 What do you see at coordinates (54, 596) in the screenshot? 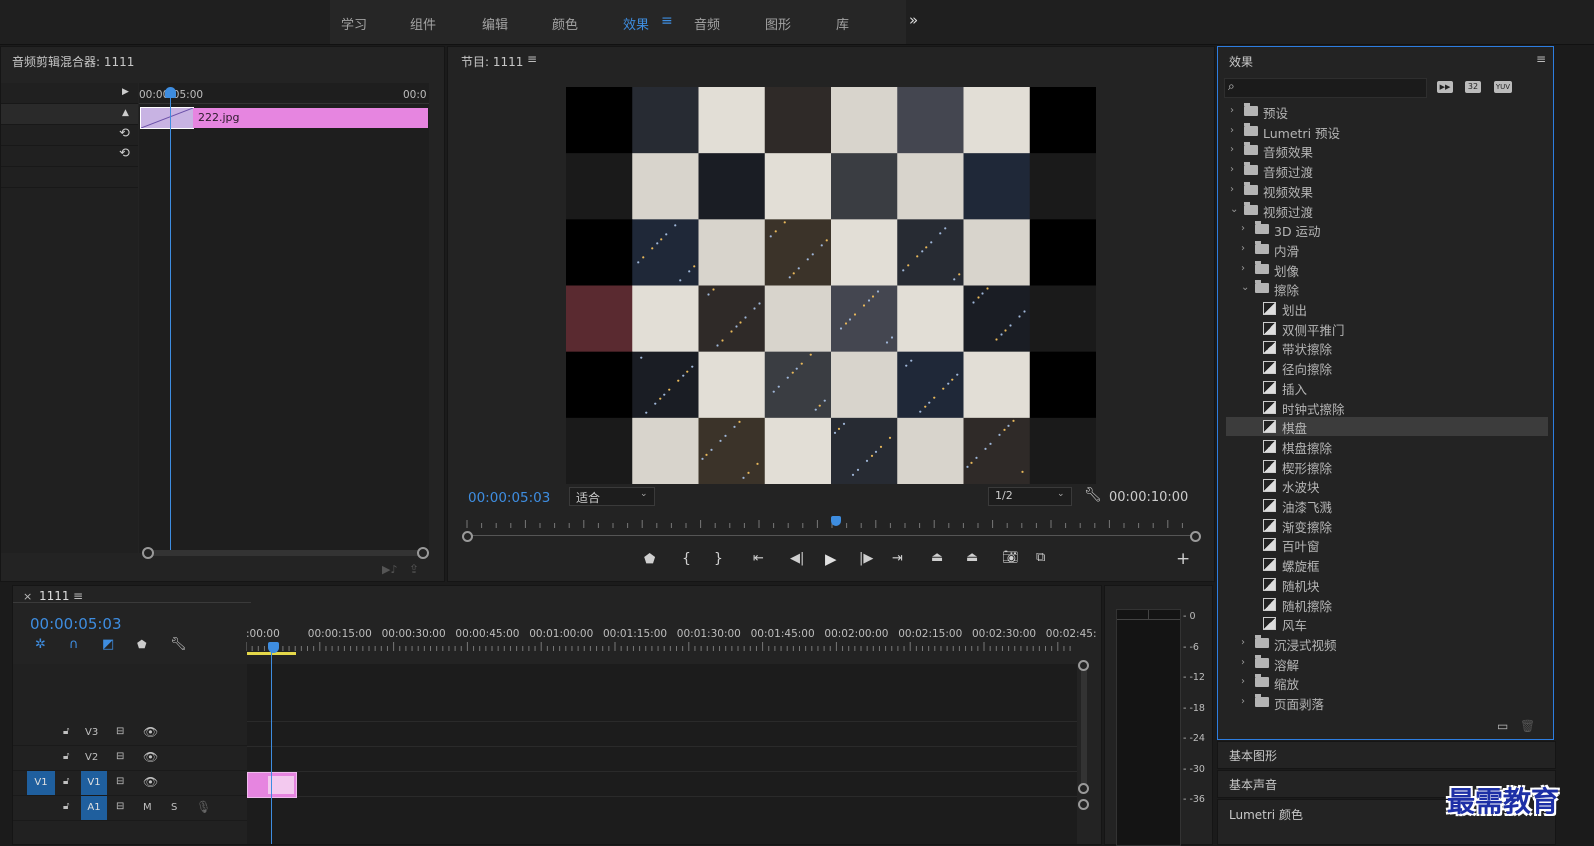
I see `sequence-tab: 1111` at bounding box center [54, 596].